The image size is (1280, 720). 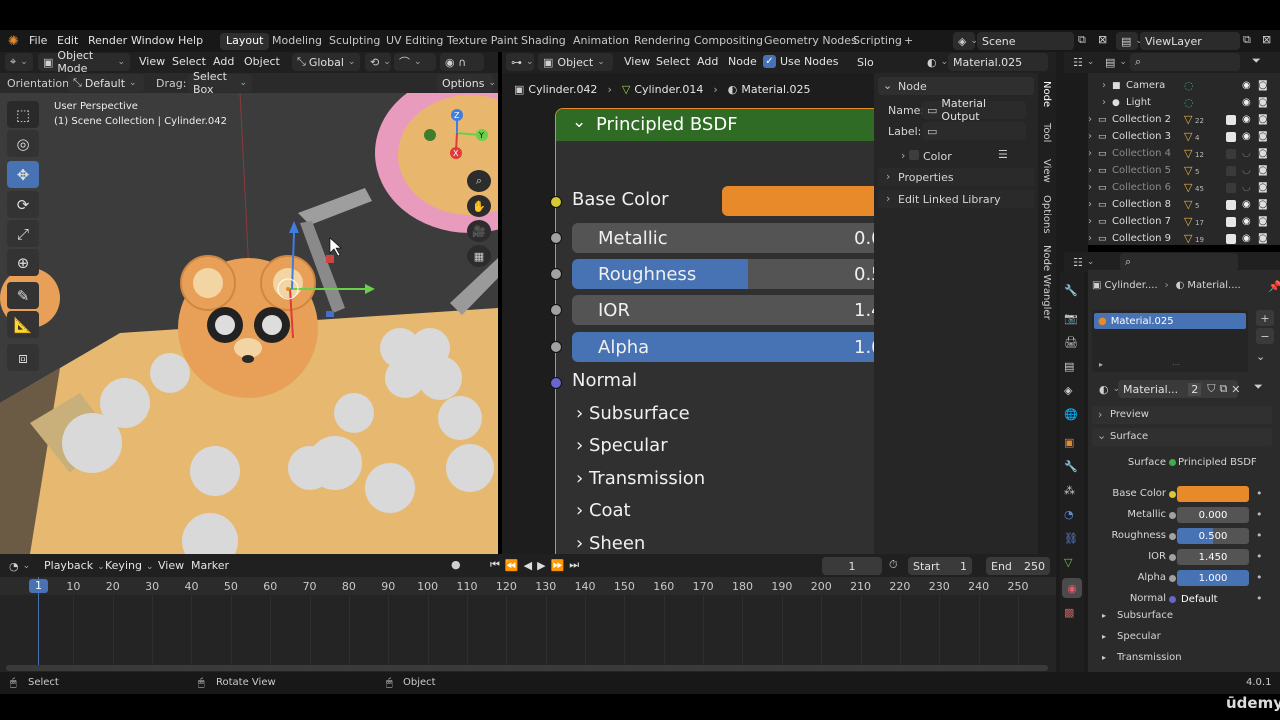 I want to click on select-box-tool: ⬚, so click(x=23, y=114).